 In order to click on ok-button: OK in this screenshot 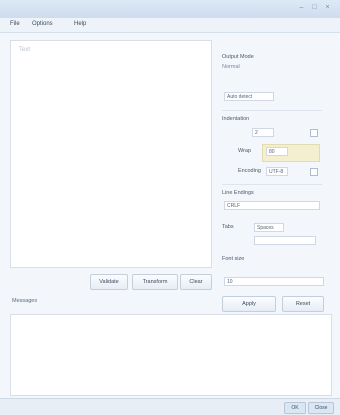, I will do `click(295, 408)`.